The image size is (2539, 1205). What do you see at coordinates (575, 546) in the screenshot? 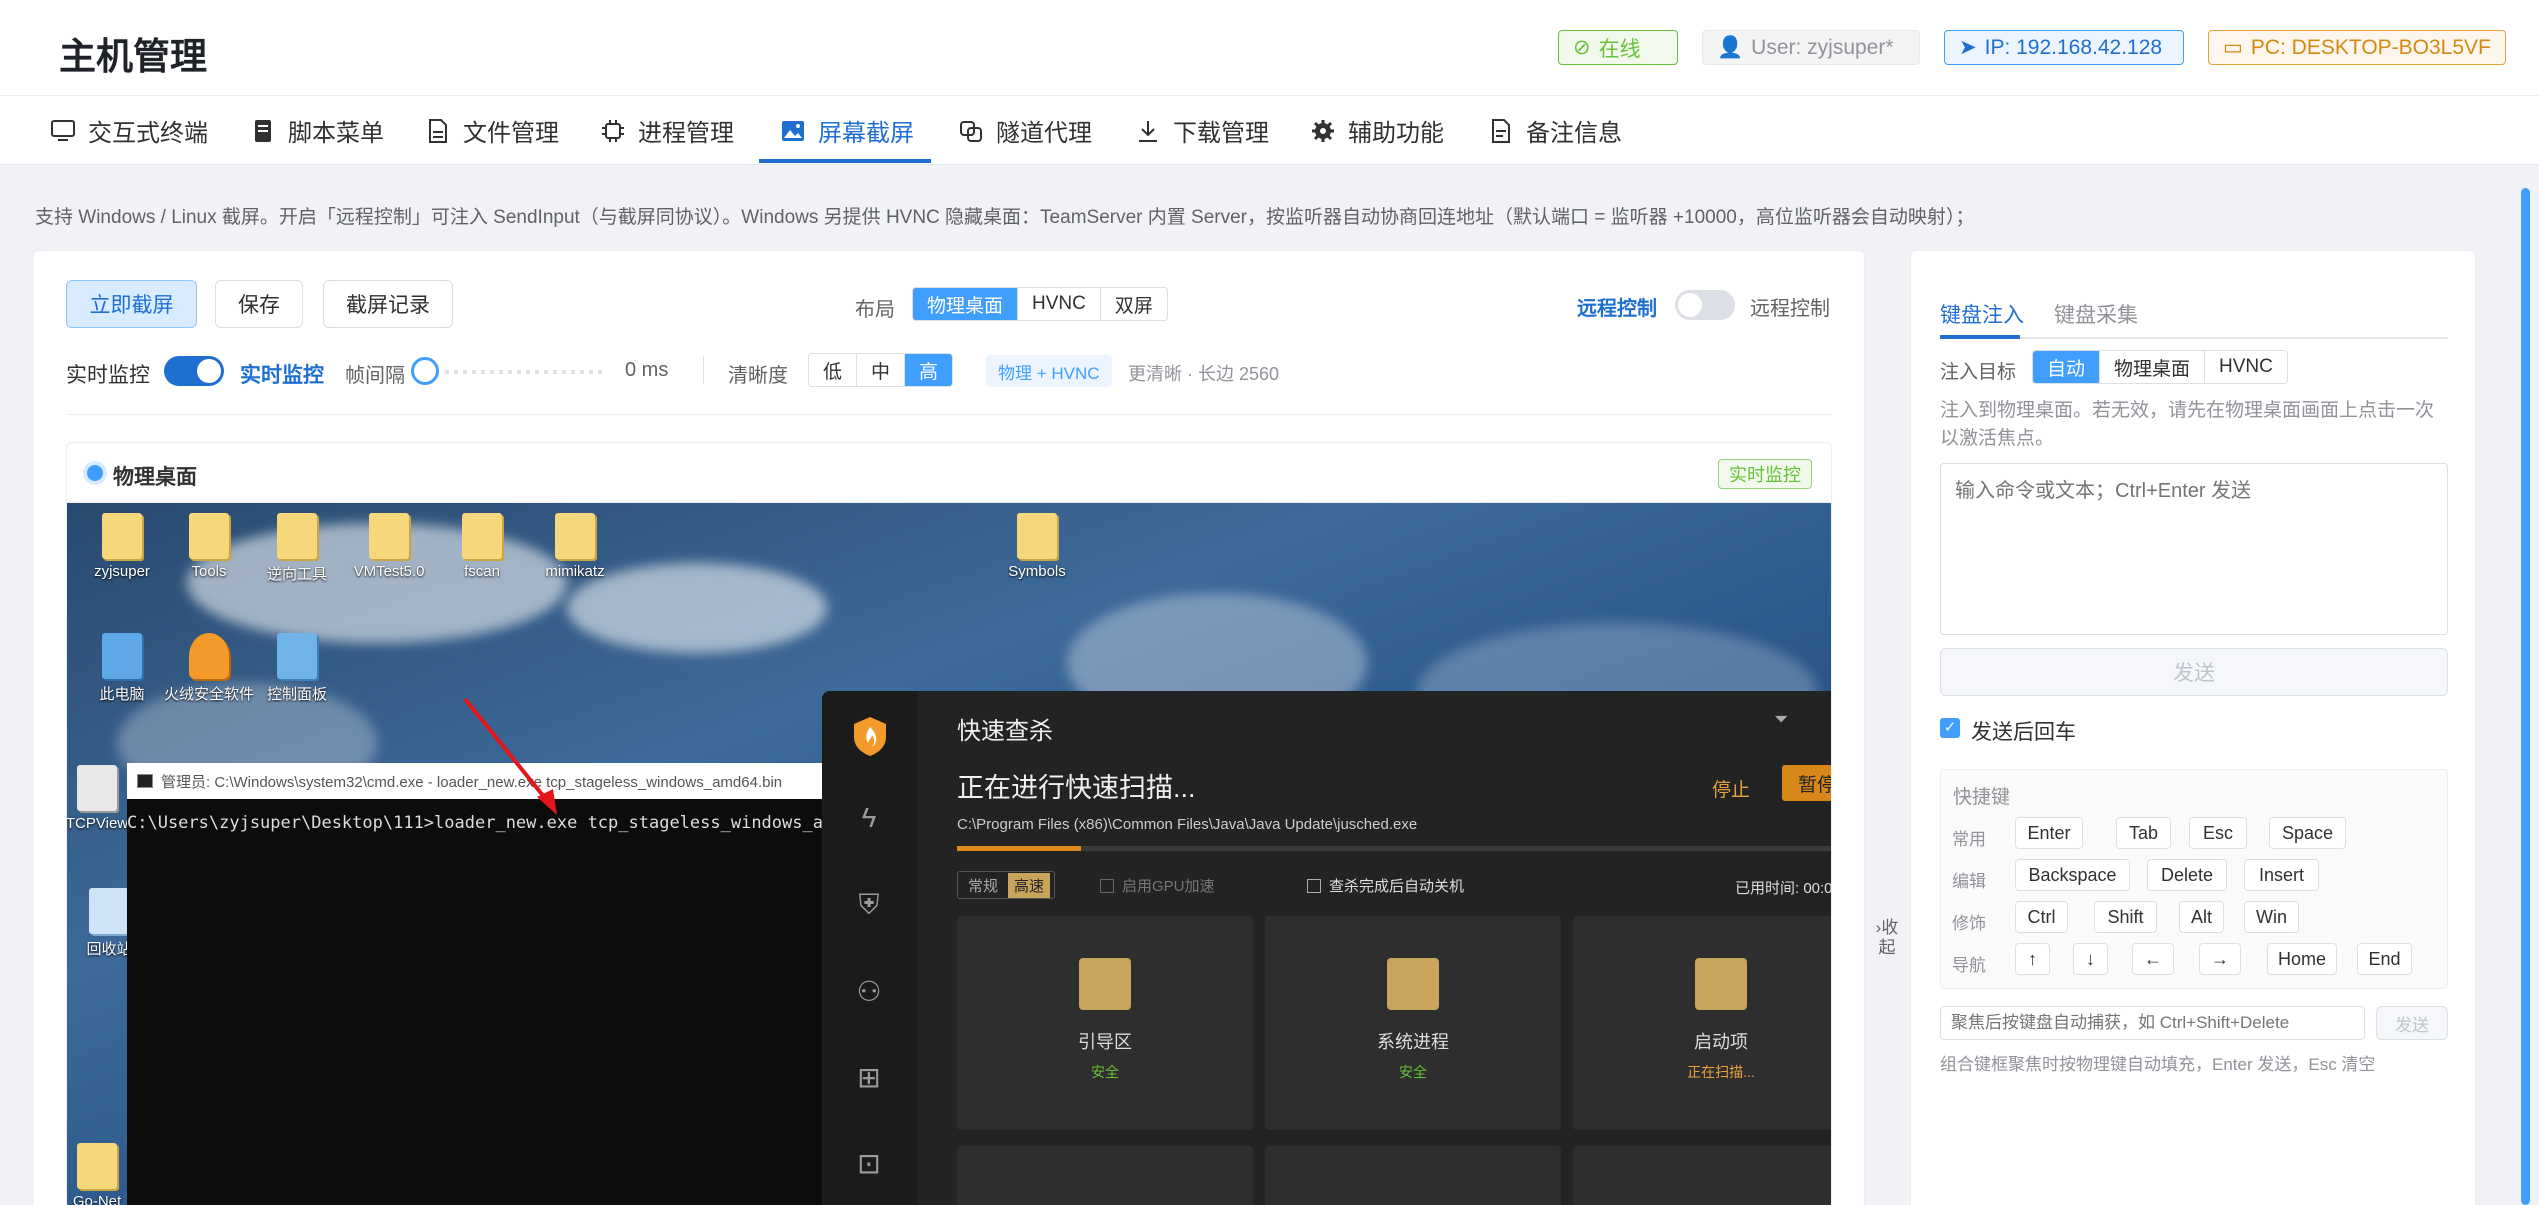
I see `desktop-icon: mimikatz` at bounding box center [575, 546].